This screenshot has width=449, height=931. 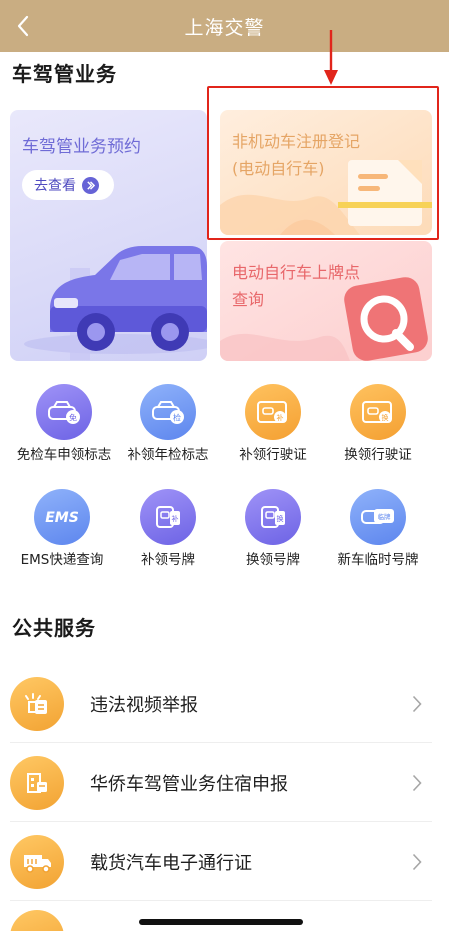 I want to click on car-exempt-icon: 免, so click(x=64, y=412).